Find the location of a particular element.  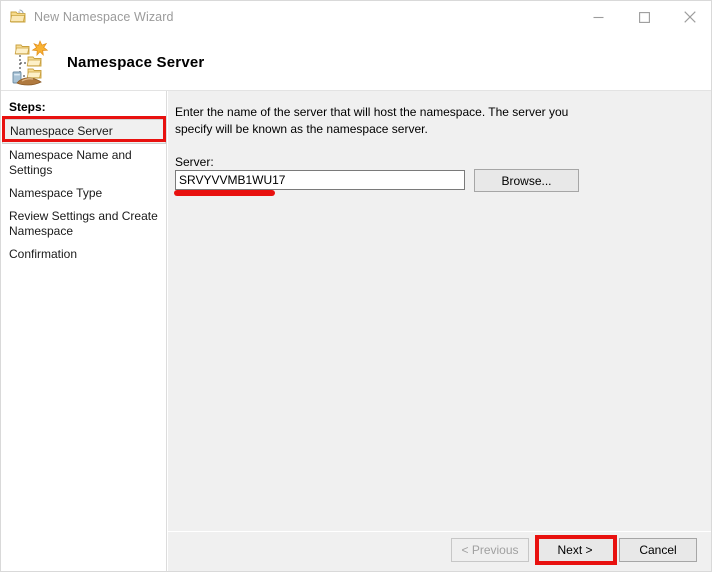

server-label: Server: is located at coordinates (194, 162).